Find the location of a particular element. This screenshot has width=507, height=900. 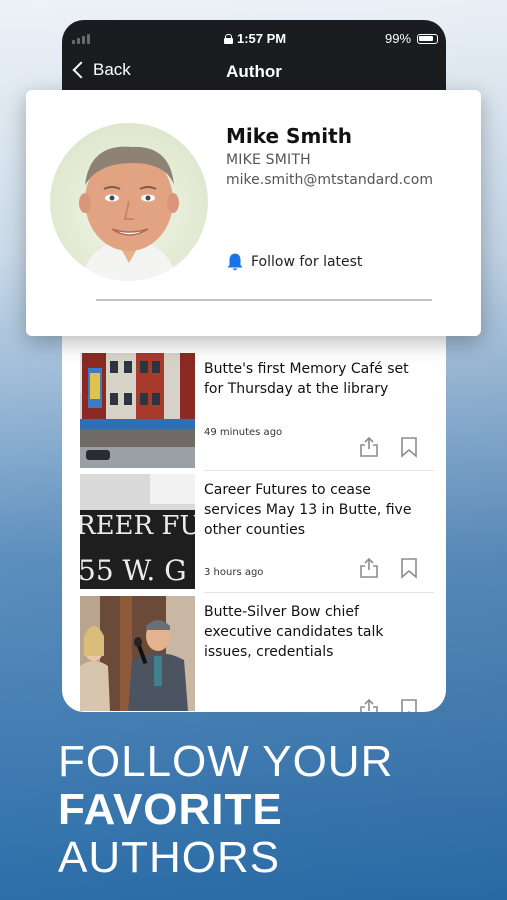

time-label: 1:57 PM is located at coordinates (262, 38).